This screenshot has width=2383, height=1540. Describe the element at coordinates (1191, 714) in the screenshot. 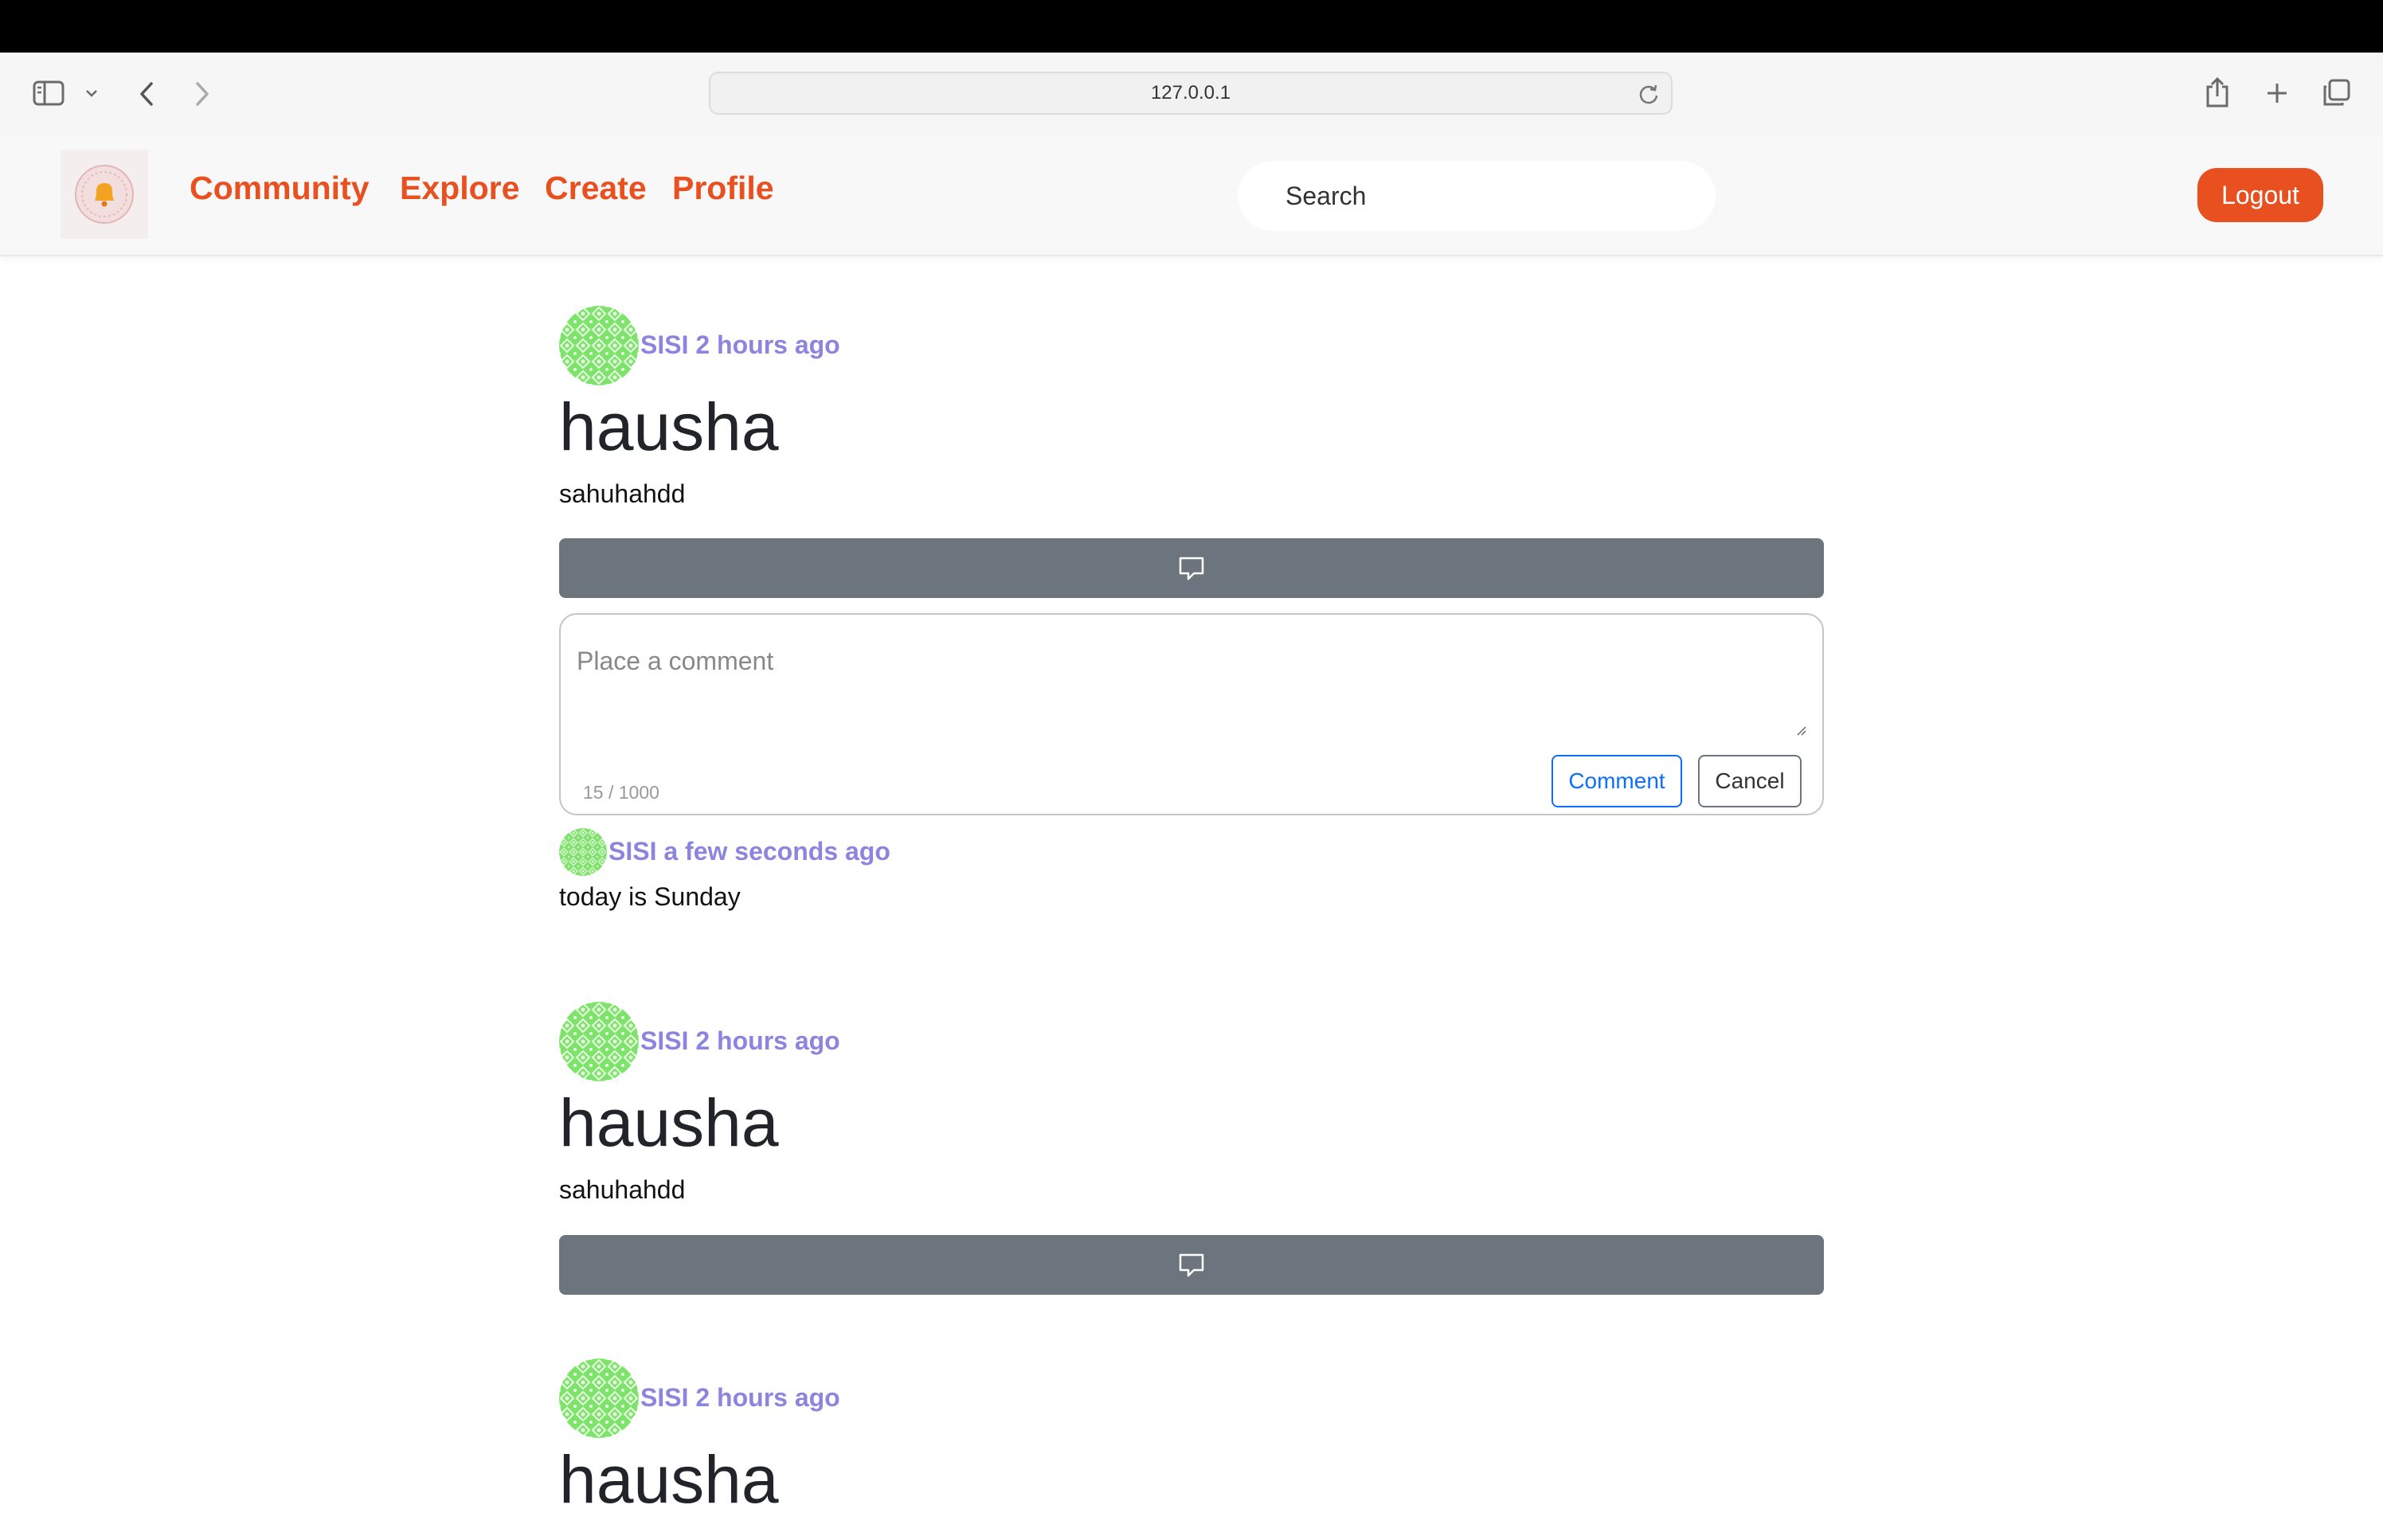

I see `comment-form: Place a comment 15 / 1000 Comment Cancel` at that location.